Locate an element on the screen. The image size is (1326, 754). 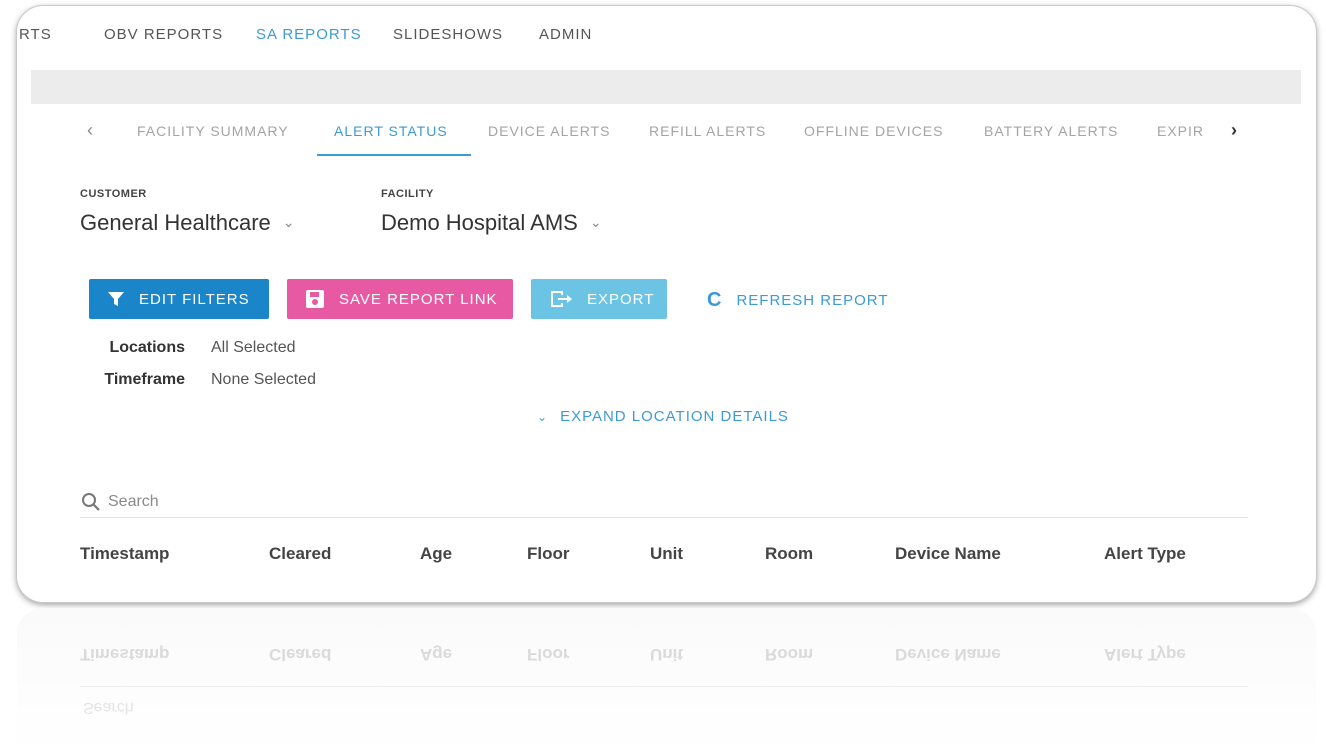
locations-label: Locations is located at coordinates (147, 347).